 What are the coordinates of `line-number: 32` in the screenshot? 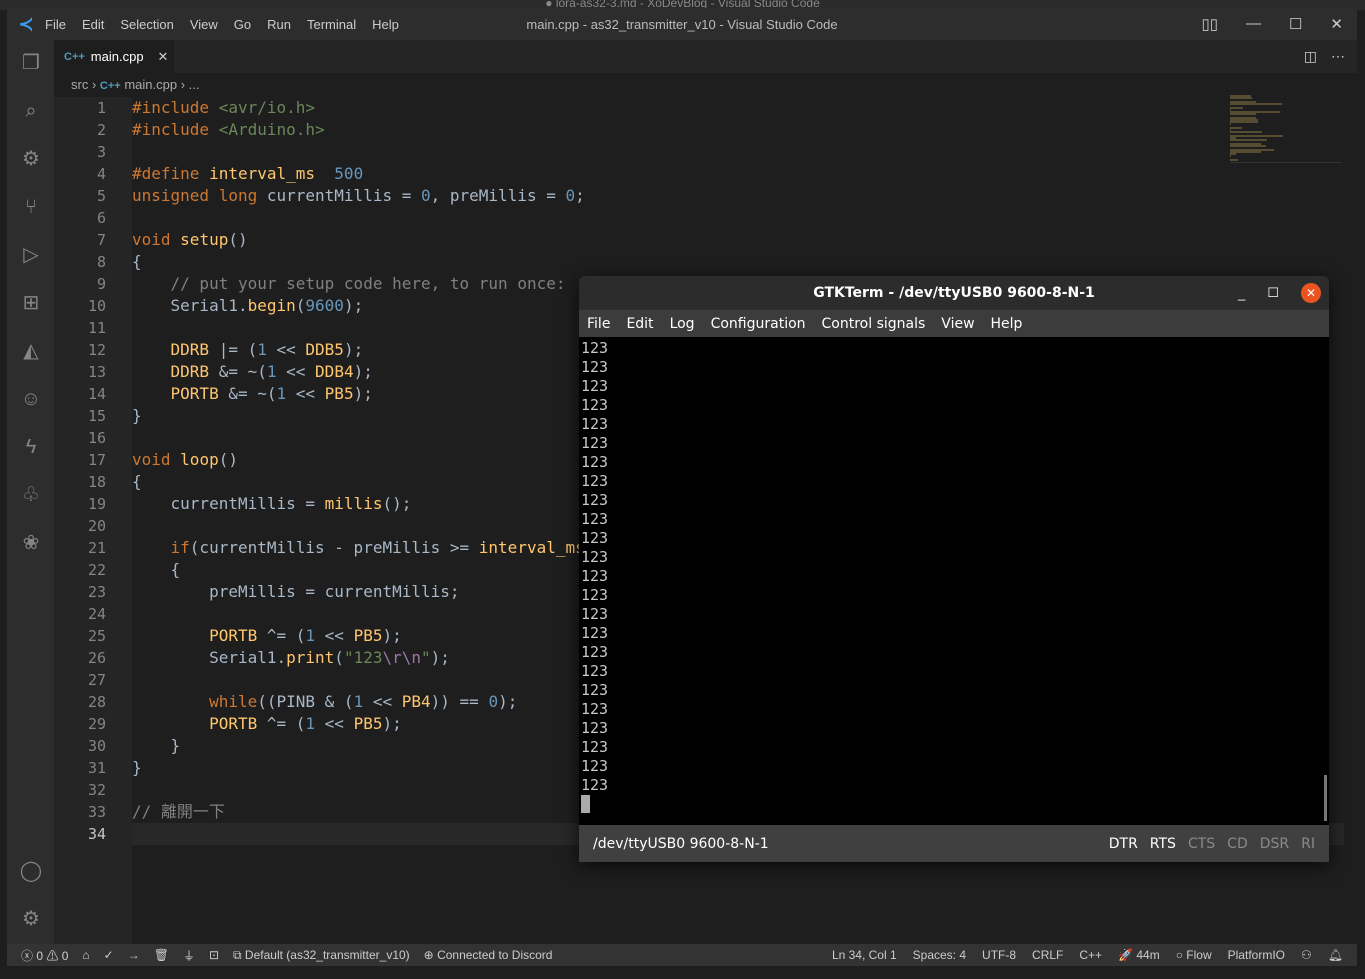 It's located at (96, 790).